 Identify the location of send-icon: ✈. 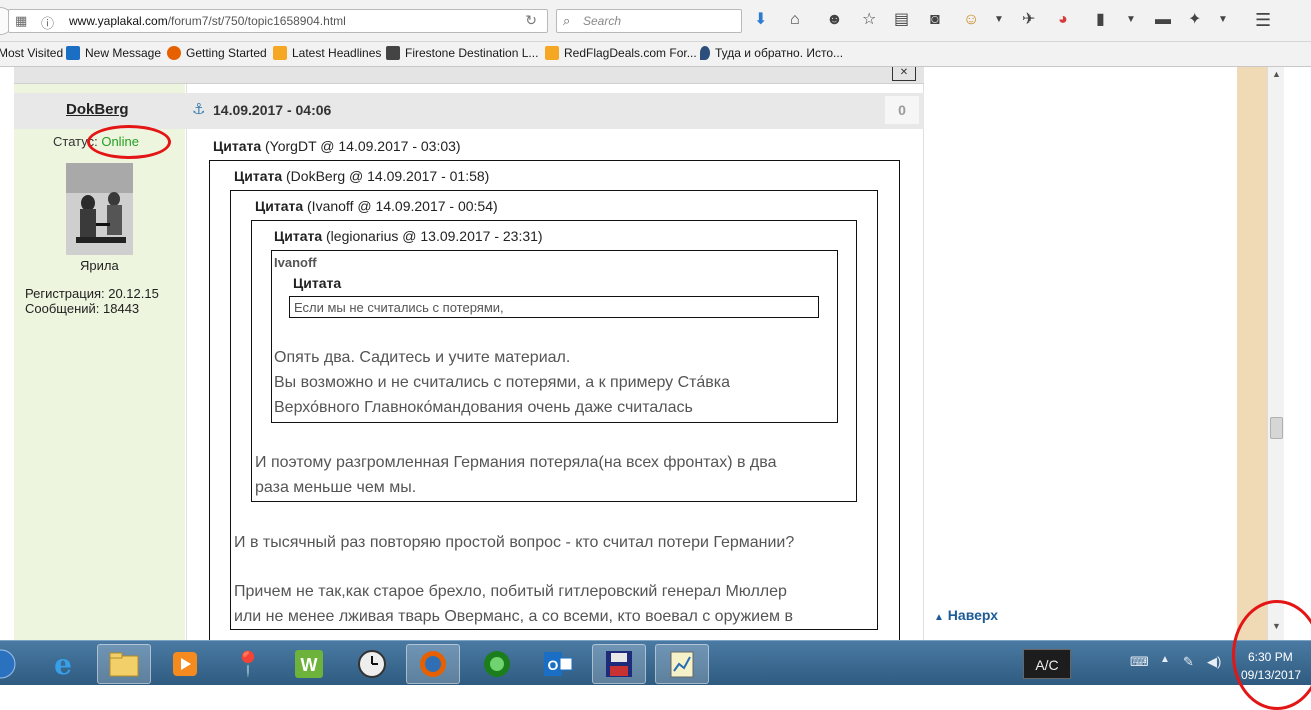
(1028, 20).